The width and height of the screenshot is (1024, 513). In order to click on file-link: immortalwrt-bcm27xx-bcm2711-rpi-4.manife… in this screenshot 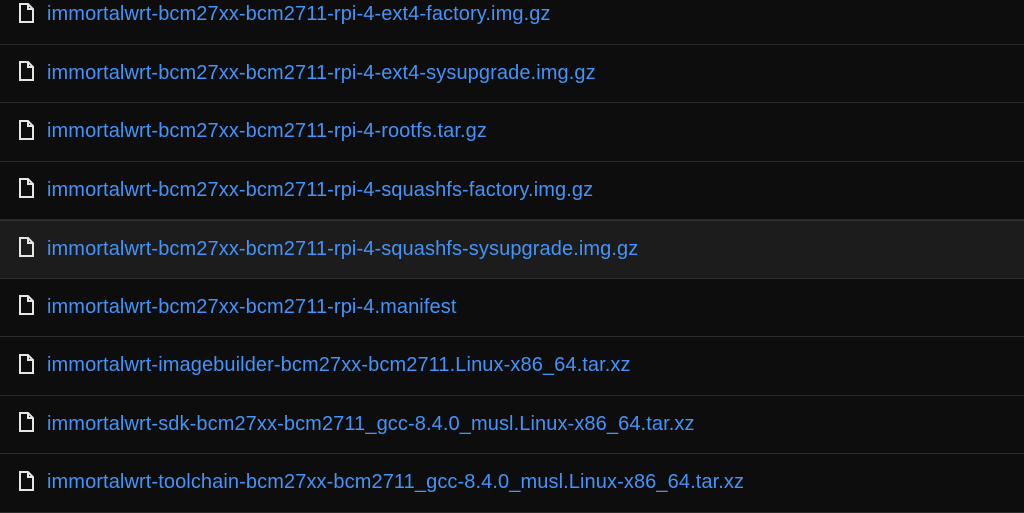, I will do `click(251, 307)`.